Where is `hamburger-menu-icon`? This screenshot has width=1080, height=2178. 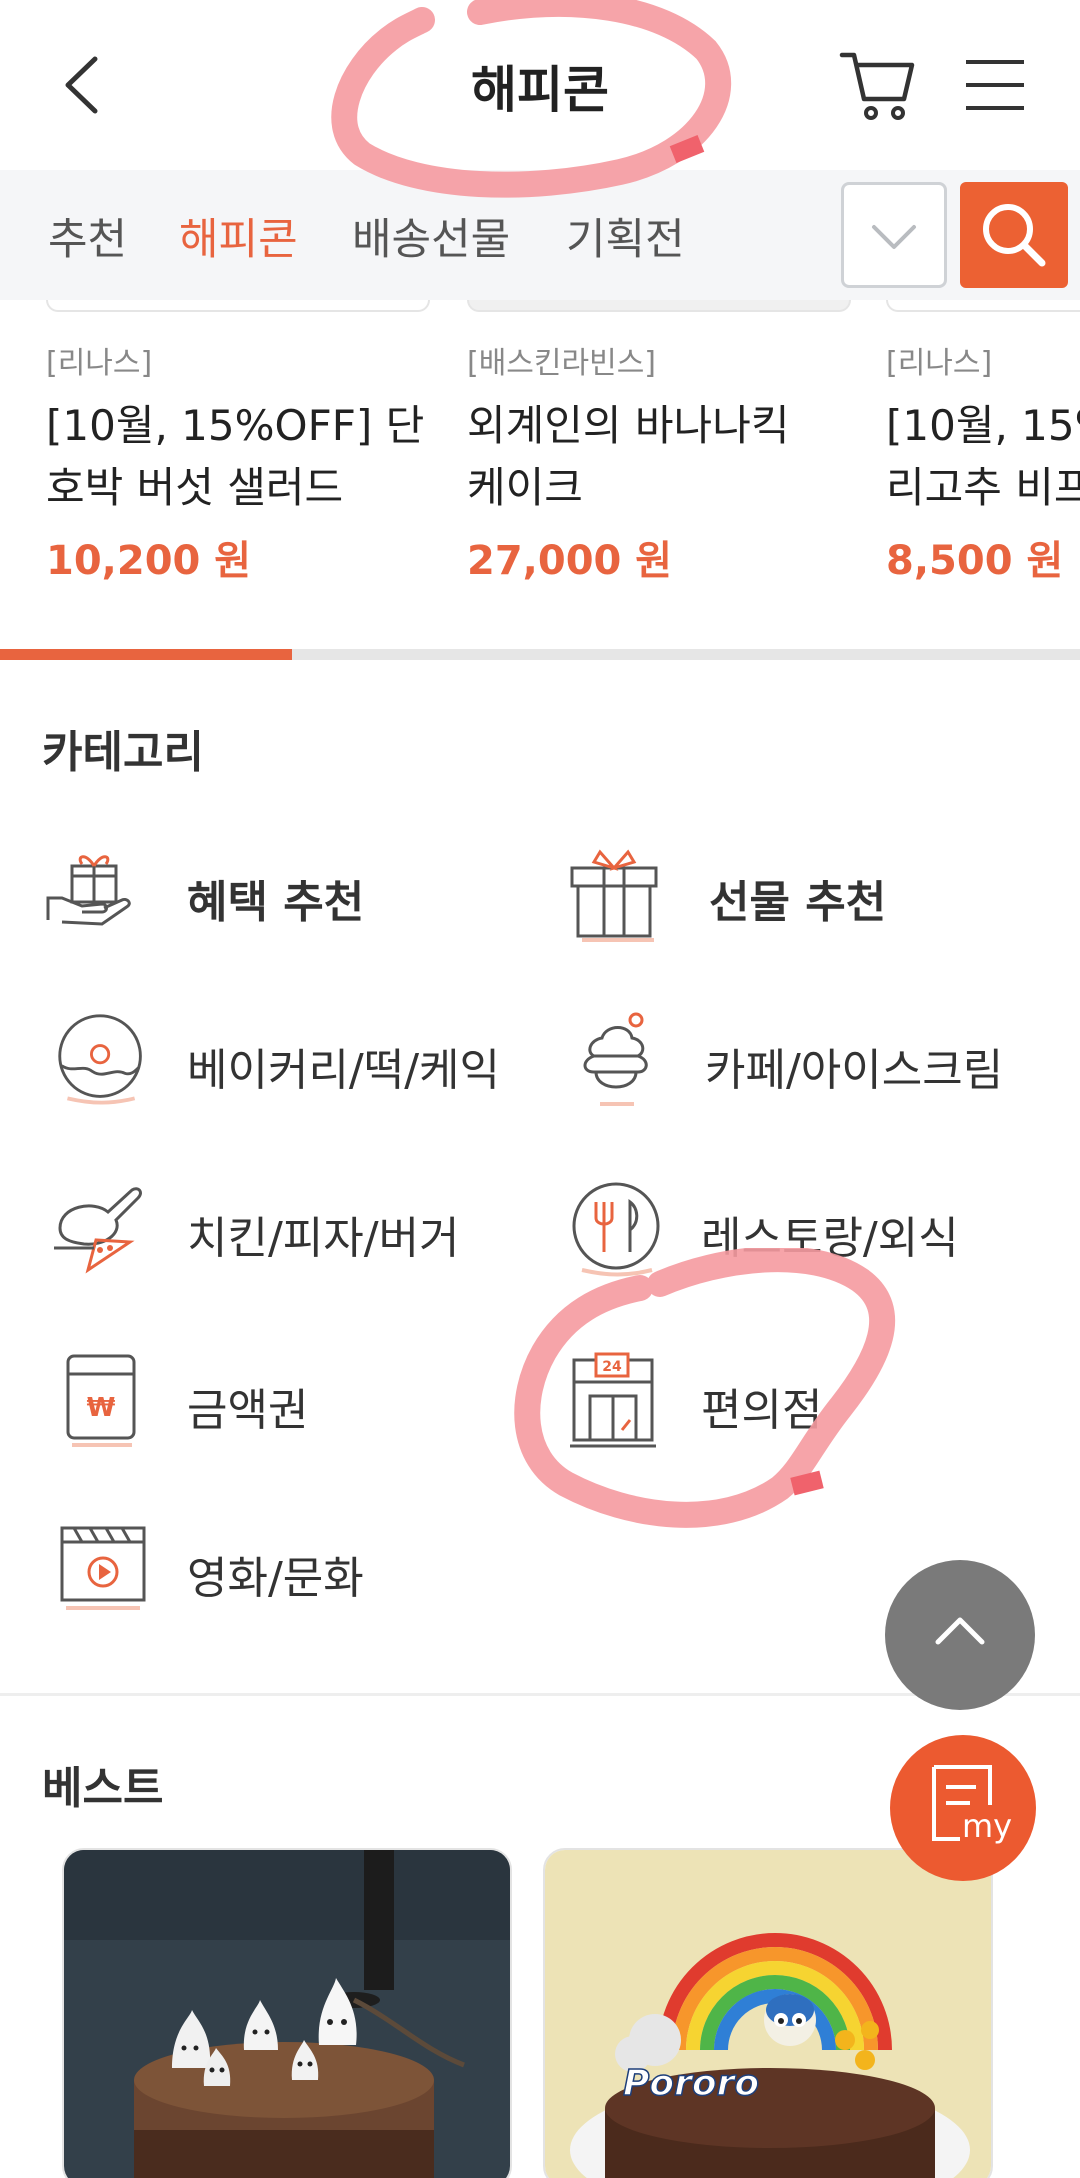
hamburger-menu-icon is located at coordinates (995, 85).